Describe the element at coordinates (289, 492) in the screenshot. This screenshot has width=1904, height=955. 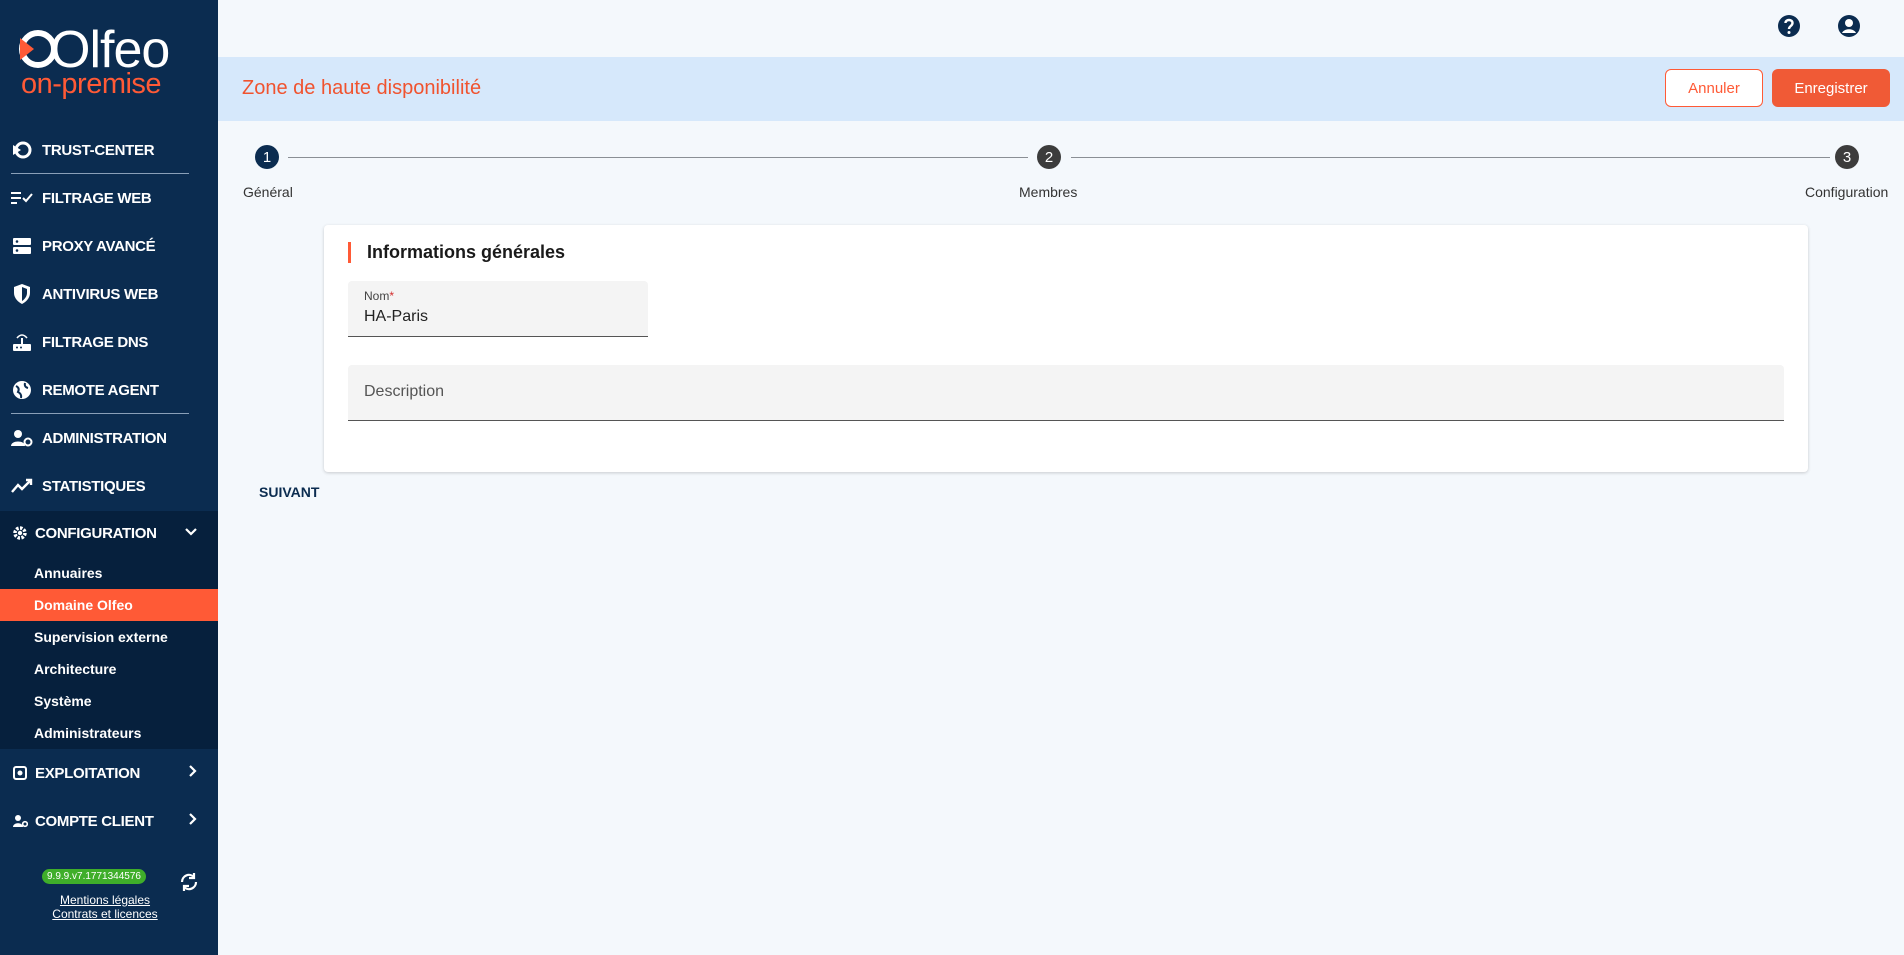
I see `next-button: SUIVANT` at that location.